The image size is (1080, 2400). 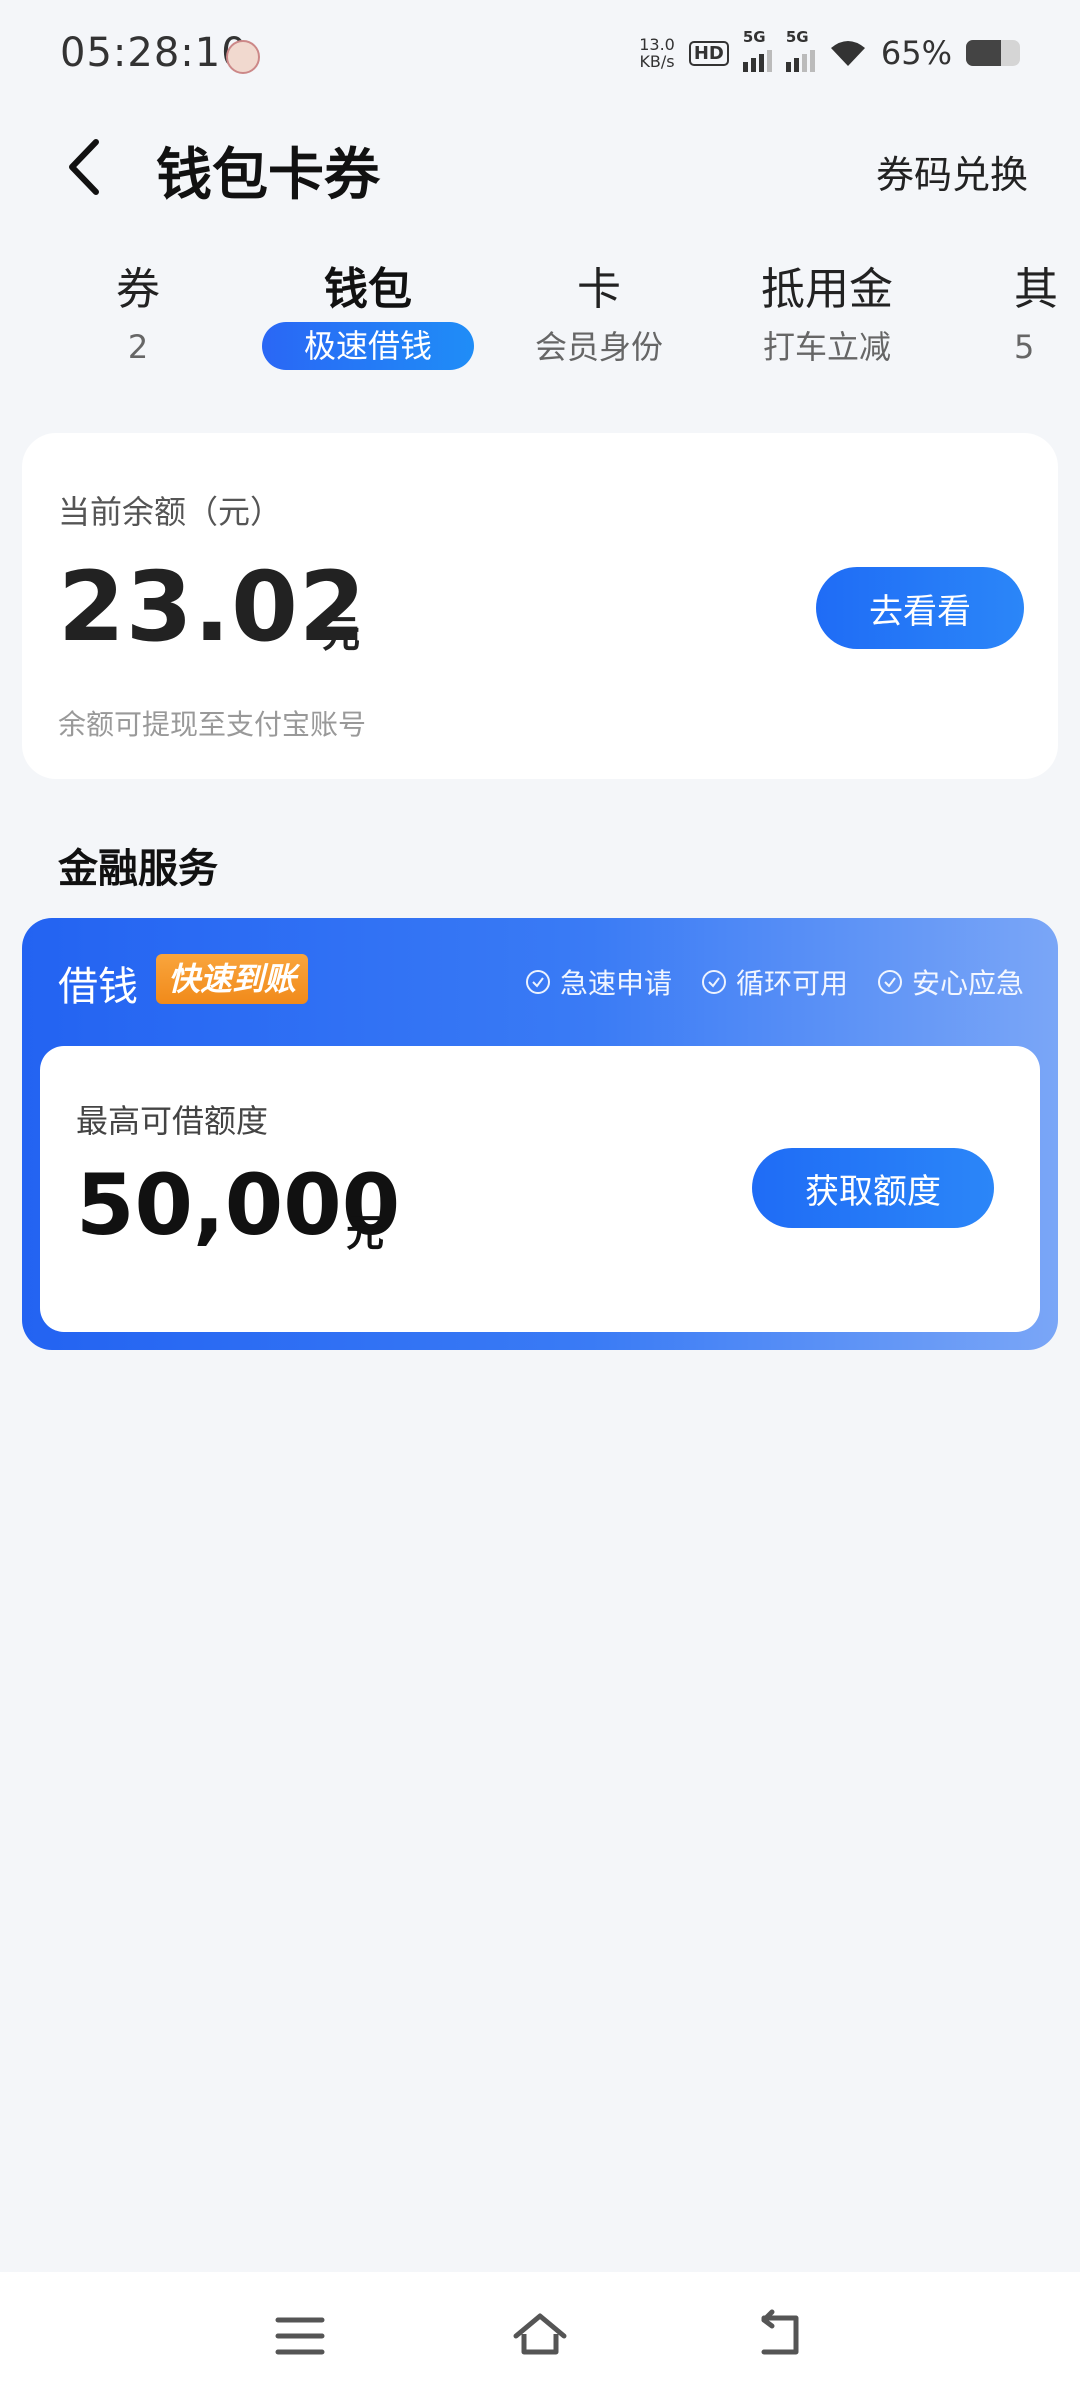 I want to click on limit-unit: 元, so click(x=365, y=1233).